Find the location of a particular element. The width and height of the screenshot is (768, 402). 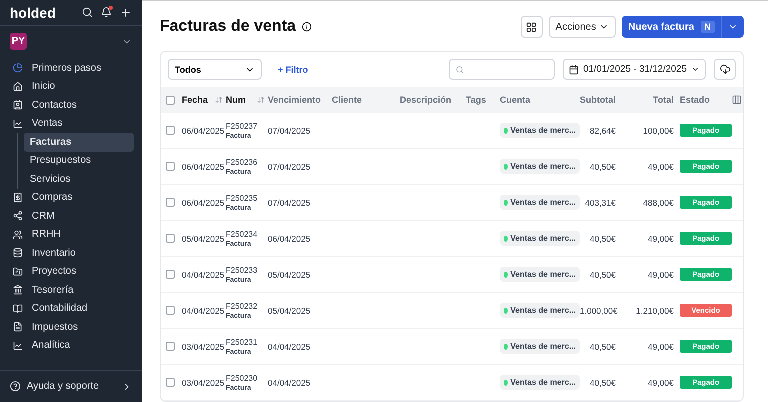

book-icon is located at coordinates (18, 309).